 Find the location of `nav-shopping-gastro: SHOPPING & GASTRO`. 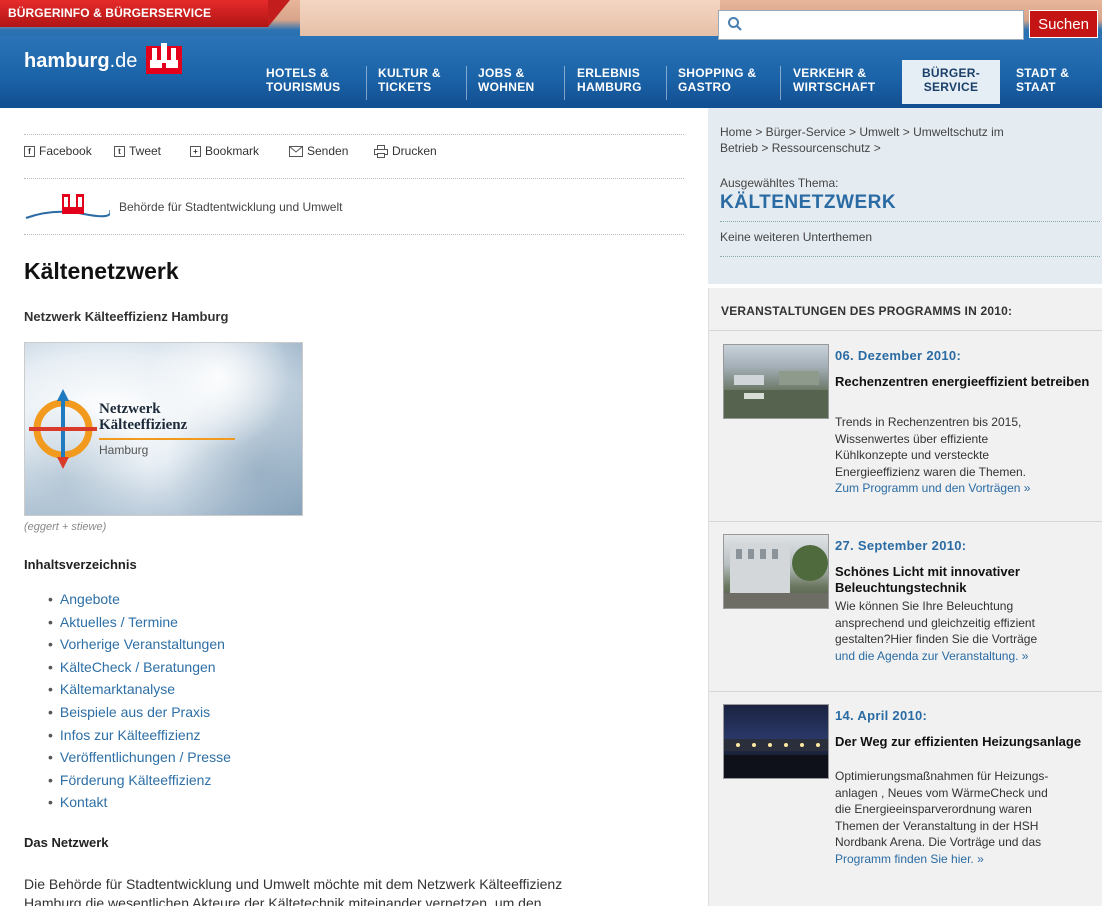

nav-shopping-gastro: SHOPPING & GASTRO is located at coordinates (717, 80).